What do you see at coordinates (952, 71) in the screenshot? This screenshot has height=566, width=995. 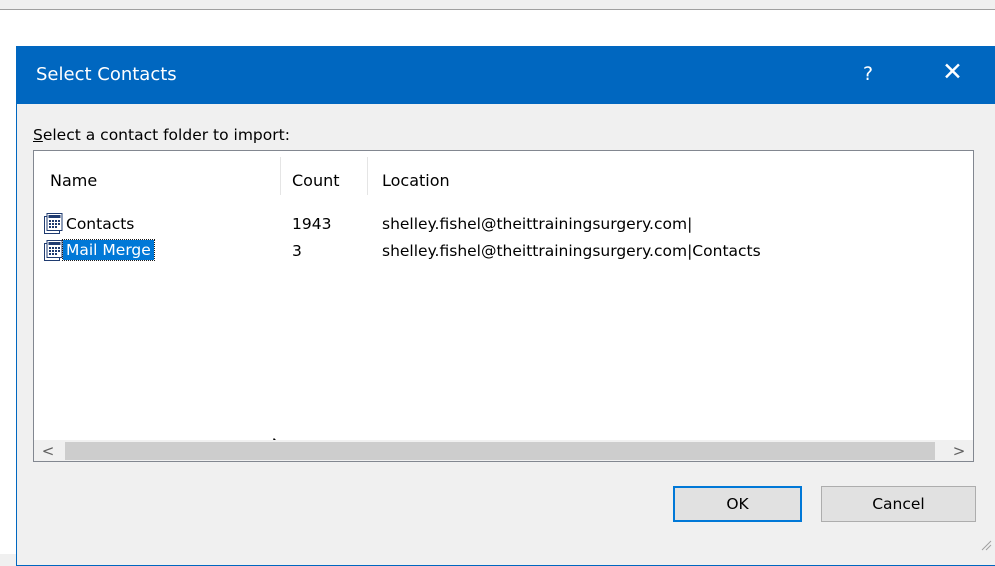 I see `close-button: ✕` at bounding box center [952, 71].